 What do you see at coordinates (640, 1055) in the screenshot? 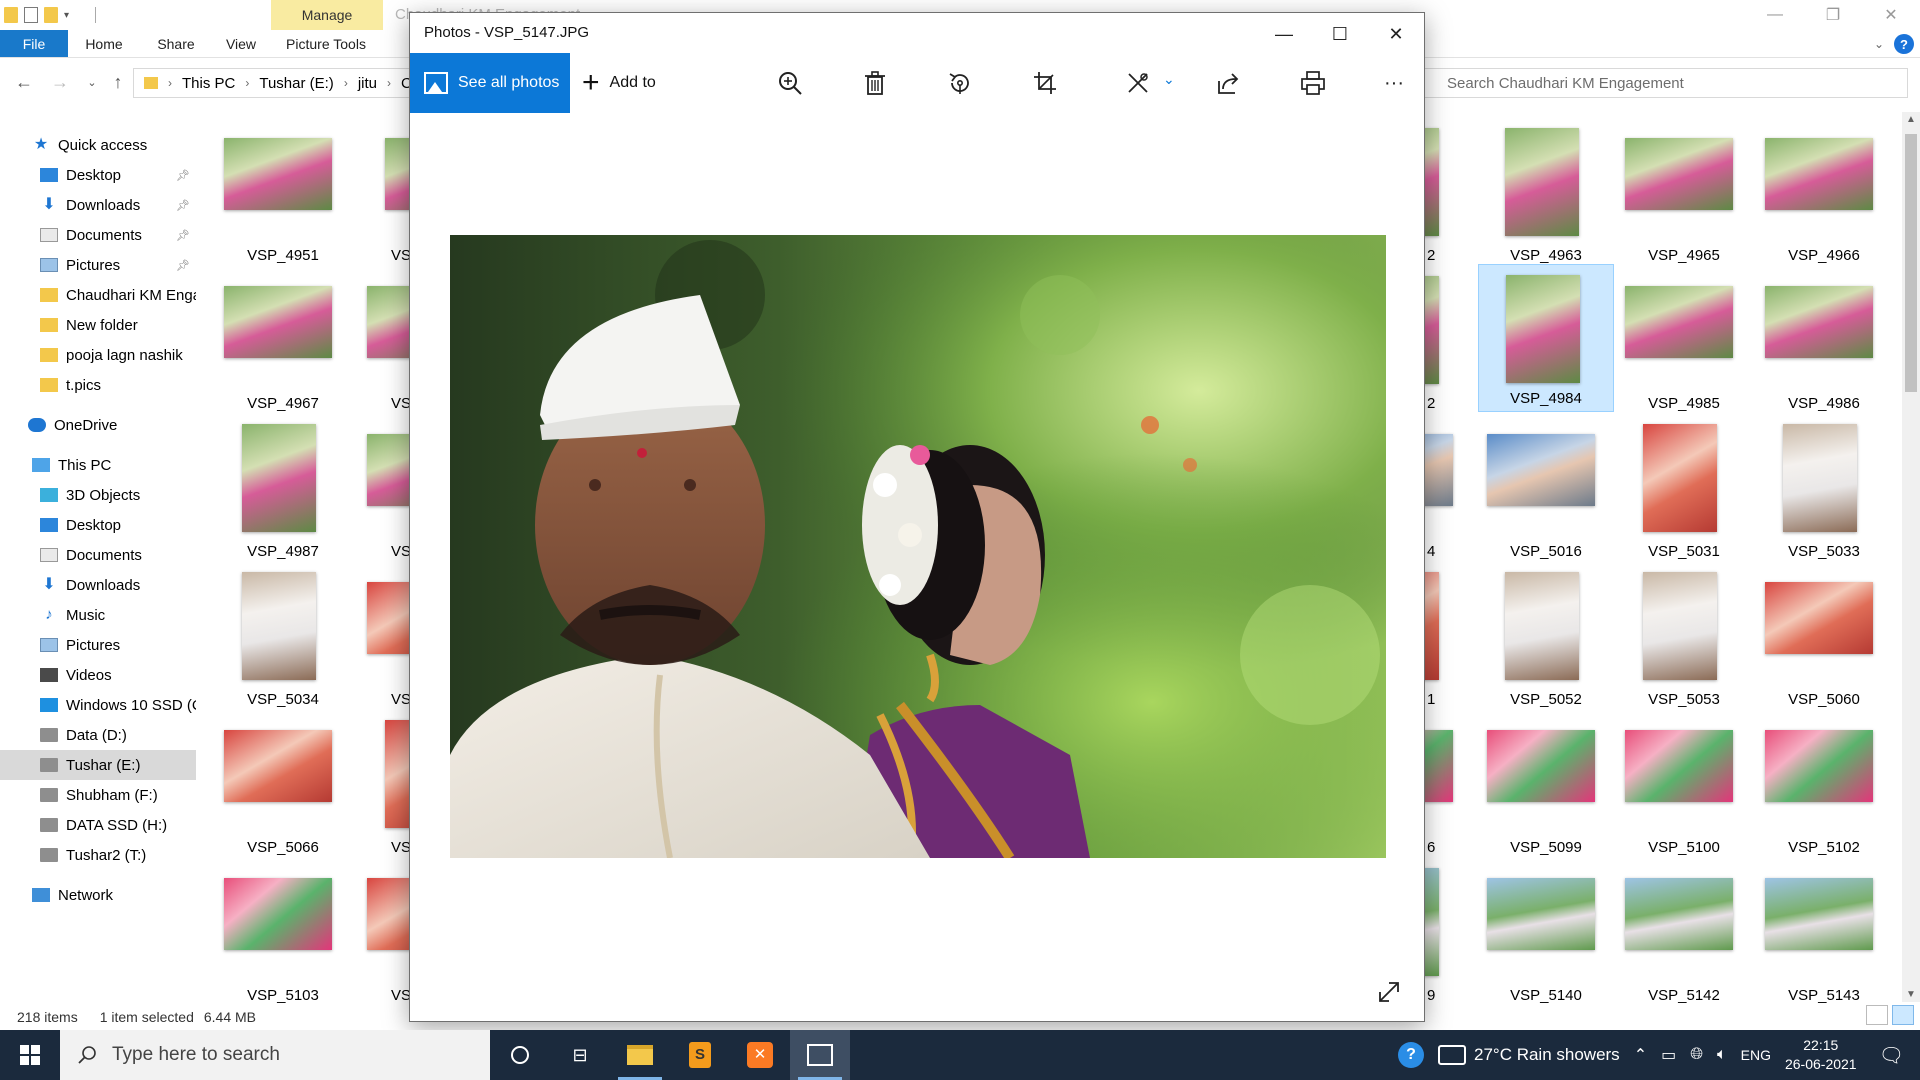
I see `taskbar-file-explorer` at bounding box center [640, 1055].